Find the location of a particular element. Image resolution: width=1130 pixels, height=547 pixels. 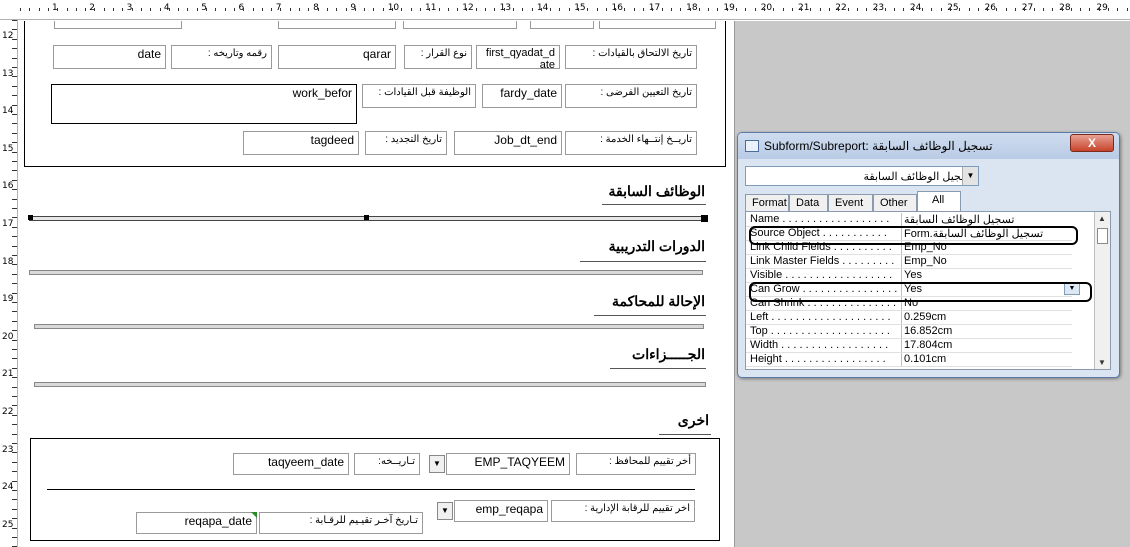

close-button: X is located at coordinates (1092, 143).